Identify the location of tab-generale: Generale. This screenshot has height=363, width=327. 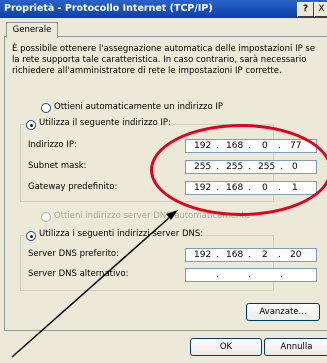
(32, 30).